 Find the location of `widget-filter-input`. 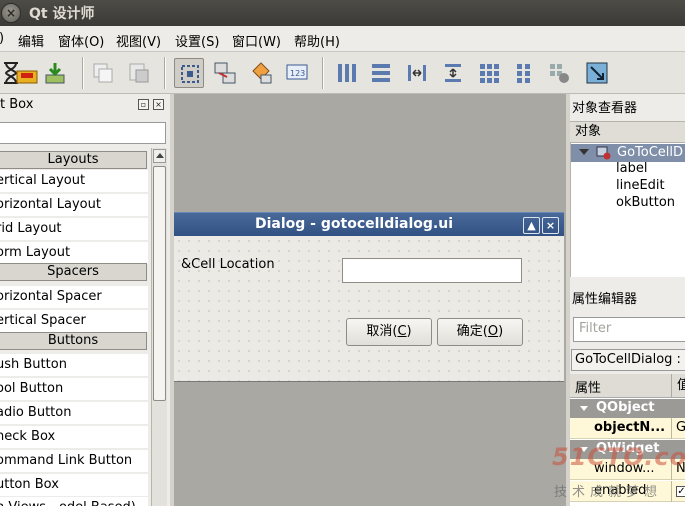

widget-filter-input is located at coordinates (83, 133).